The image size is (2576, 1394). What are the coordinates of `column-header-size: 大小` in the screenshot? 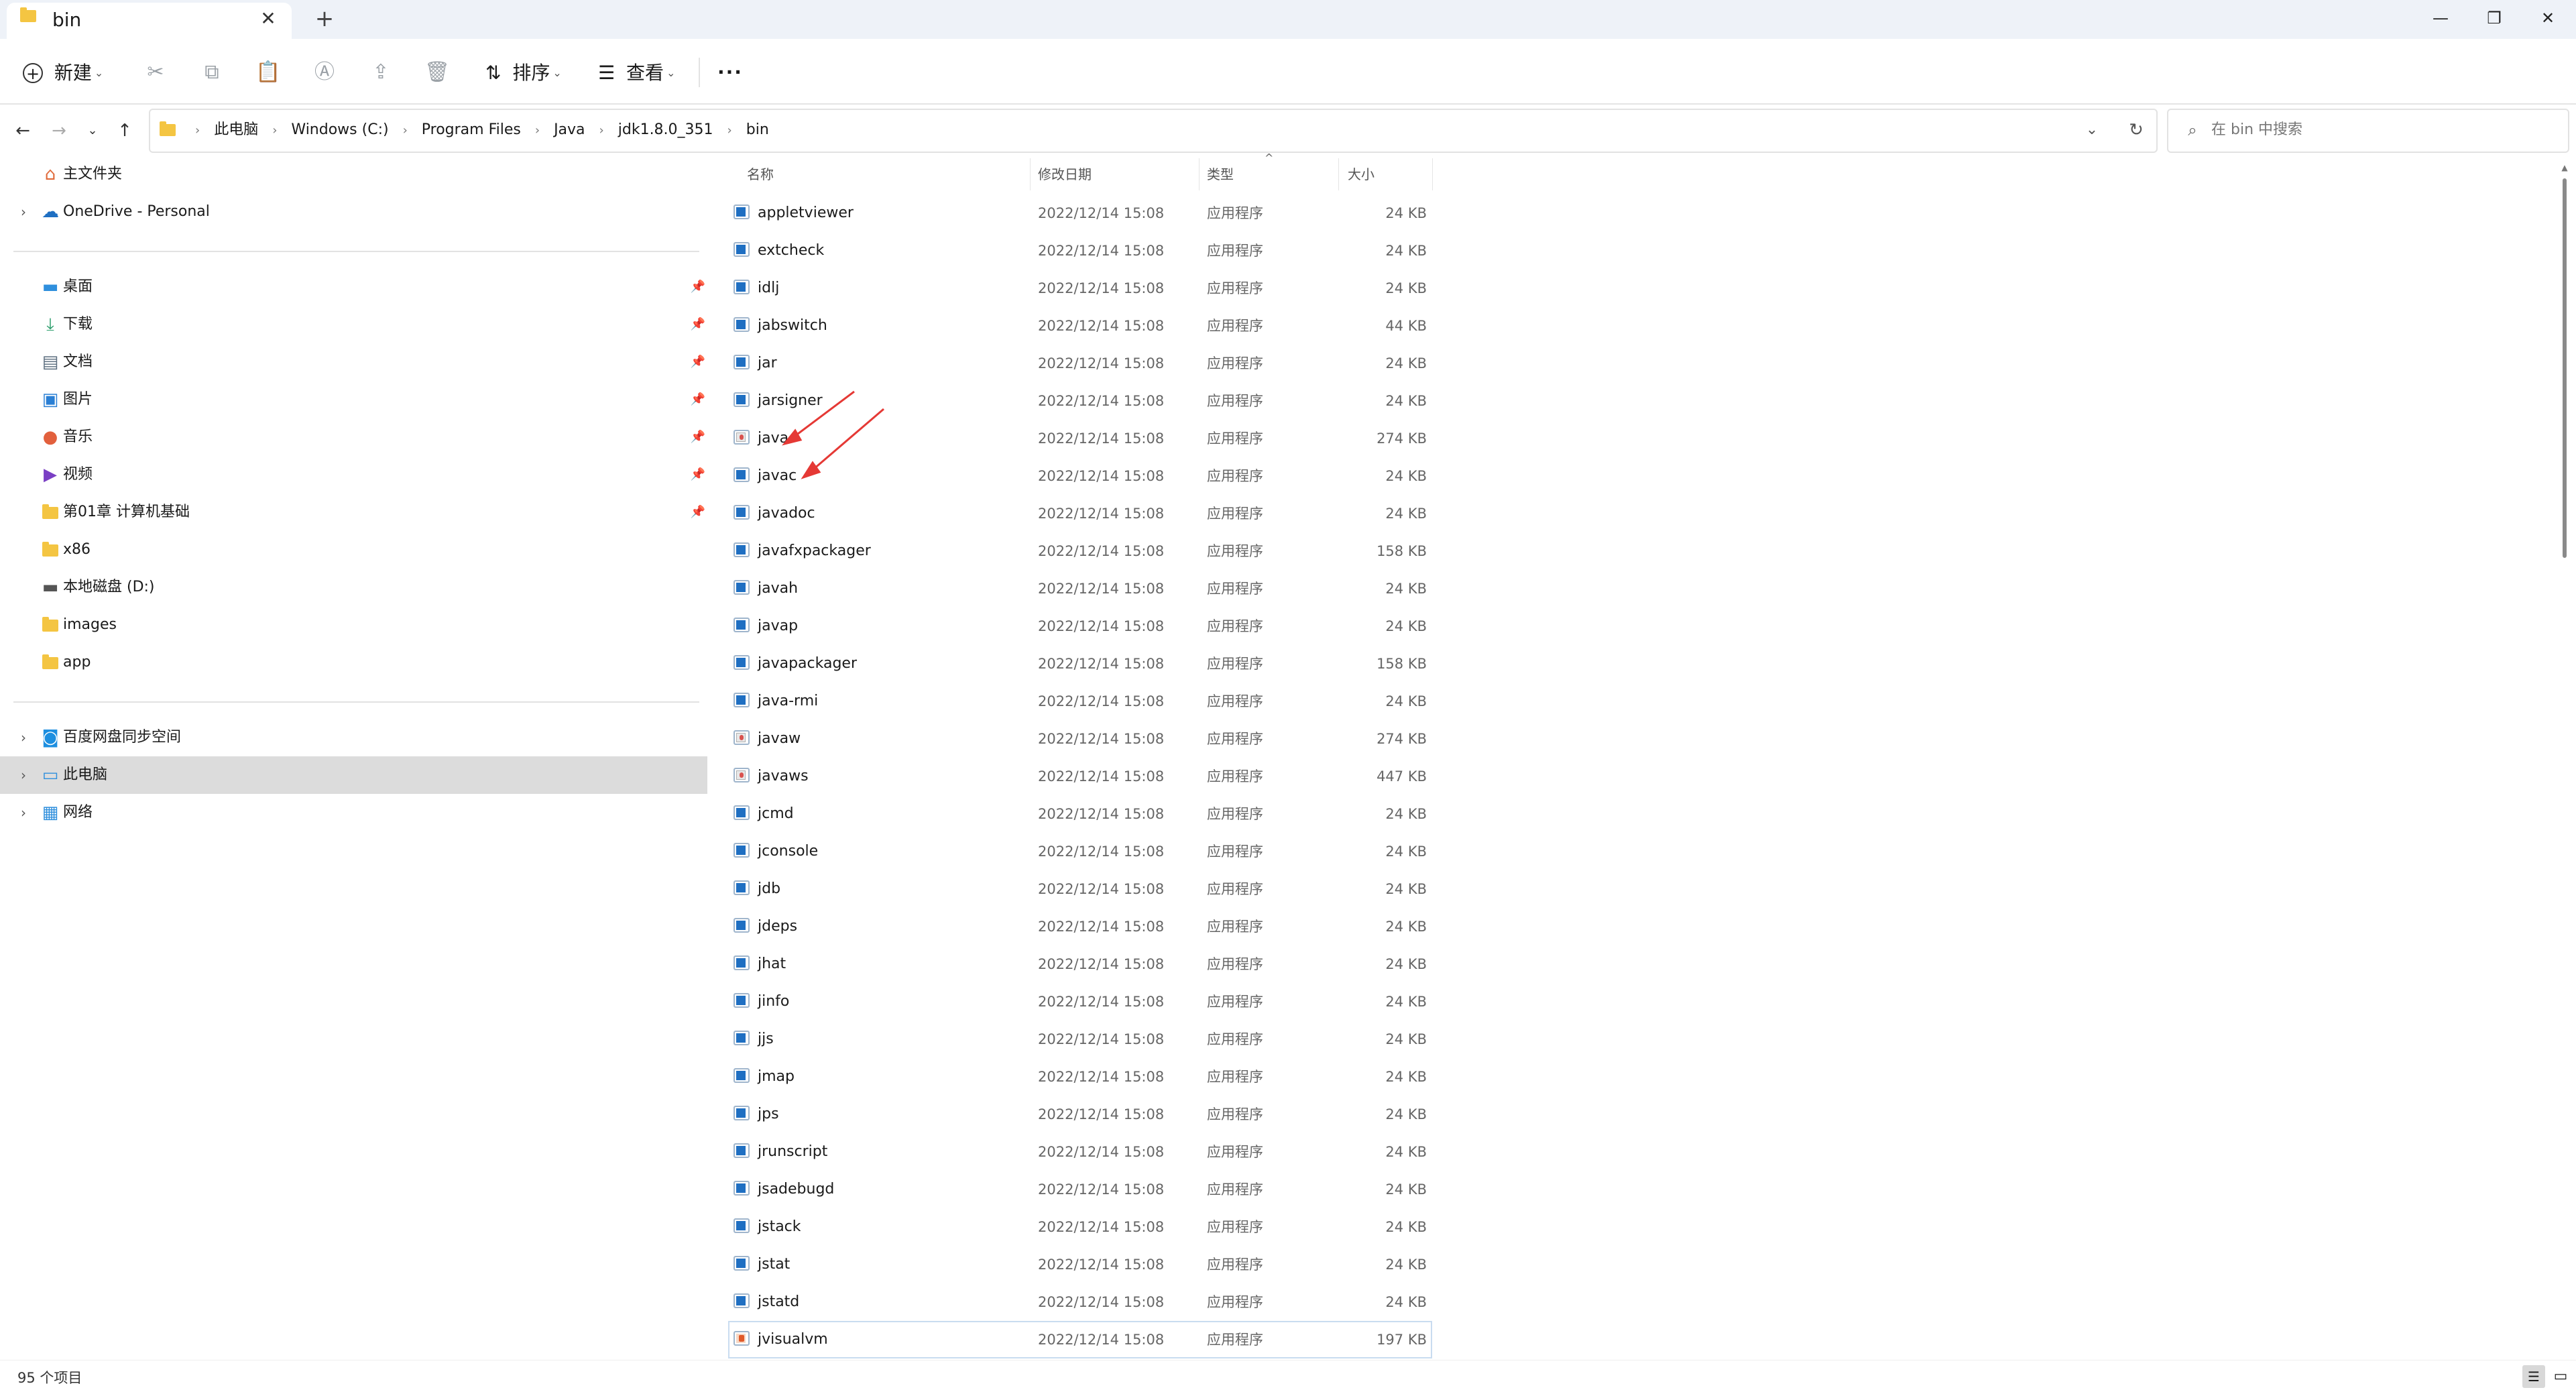 It's located at (1361, 174).